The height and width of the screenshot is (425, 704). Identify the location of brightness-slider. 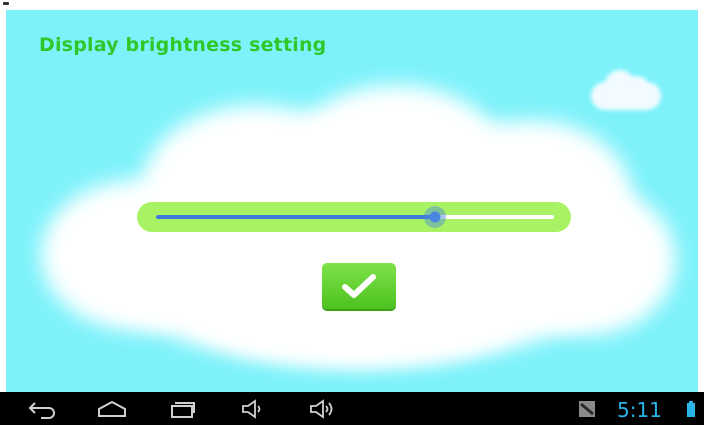
(354, 217).